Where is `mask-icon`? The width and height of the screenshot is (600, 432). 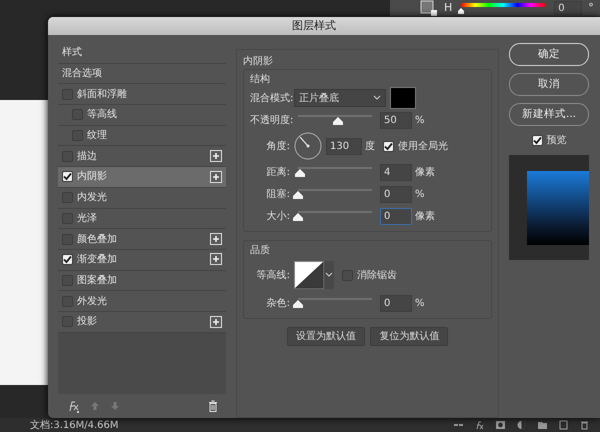 mask-icon is located at coordinates (500, 425).